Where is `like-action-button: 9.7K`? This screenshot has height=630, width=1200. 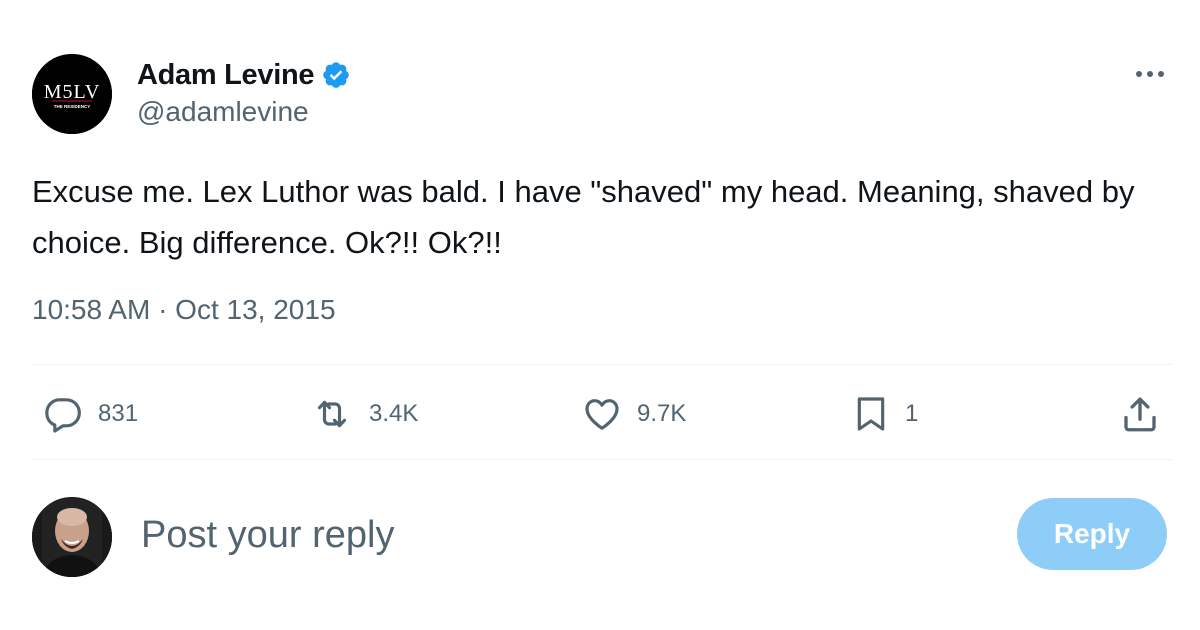
like-action-button: 9.7K is located at coordinates (633, 414).